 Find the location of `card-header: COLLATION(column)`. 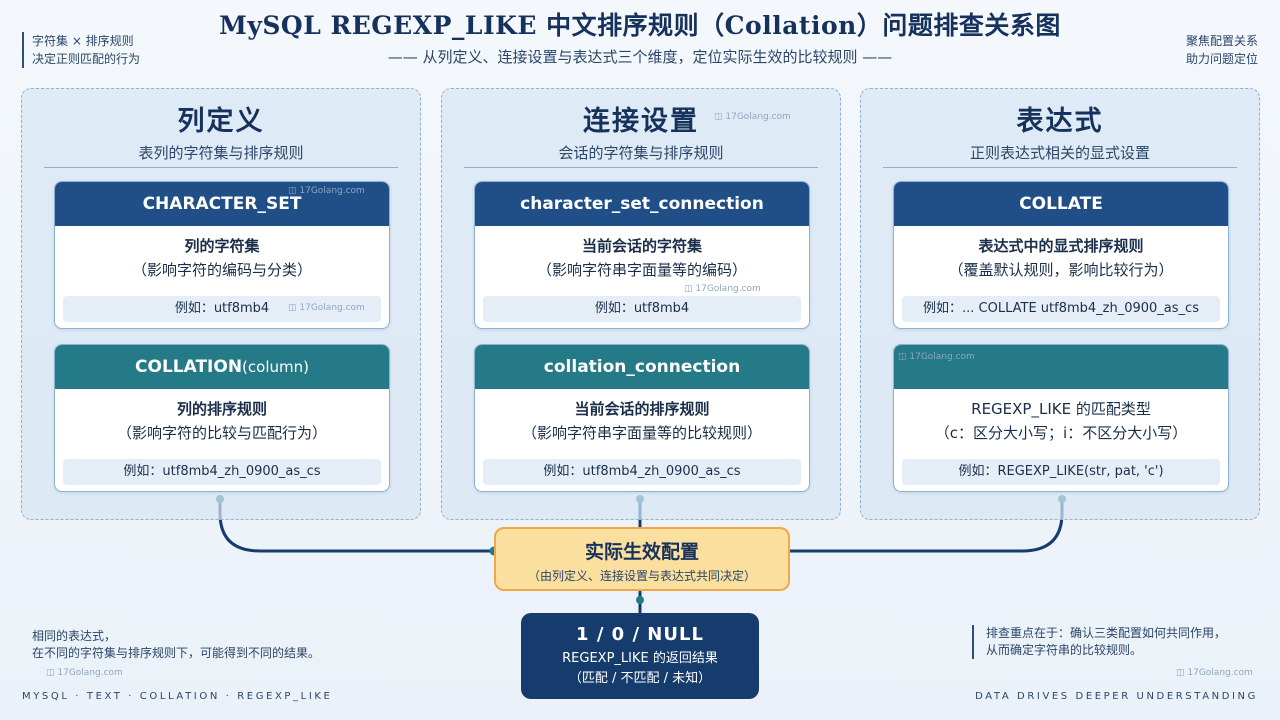

card-header: COLLATION(column) is located at coordinates (222, 367).